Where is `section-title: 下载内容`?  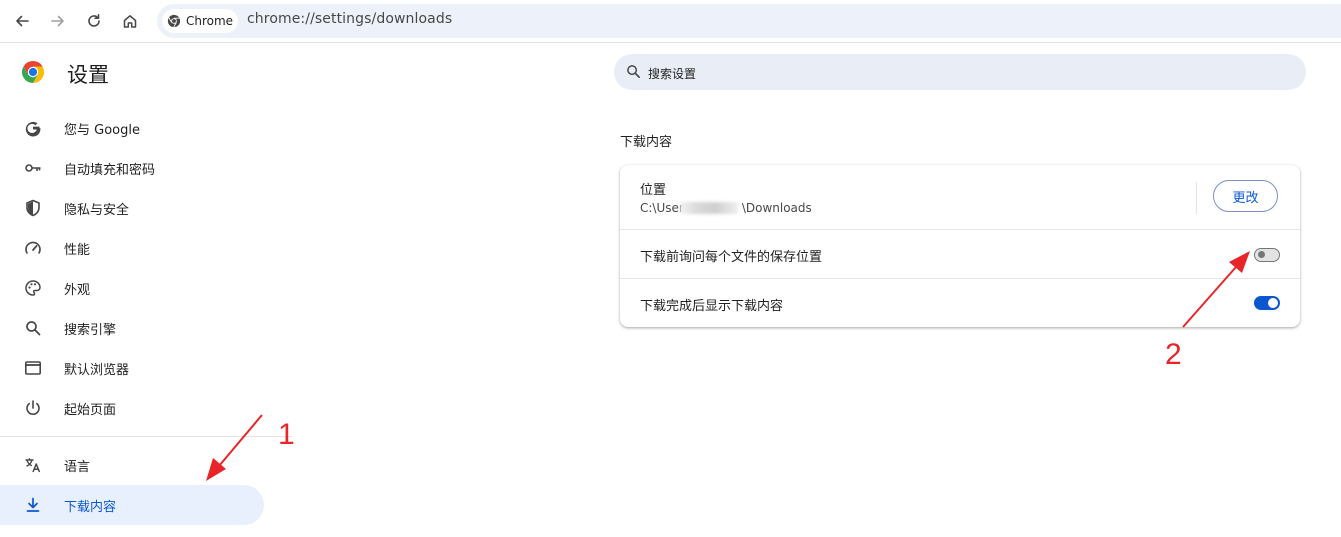
section-title: 下载内容 is located at coordinates (646, 142).